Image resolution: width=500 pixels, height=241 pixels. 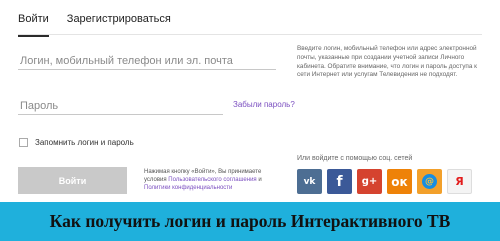 I want to click on facebook-icon: f, so click(x=339, y=181).